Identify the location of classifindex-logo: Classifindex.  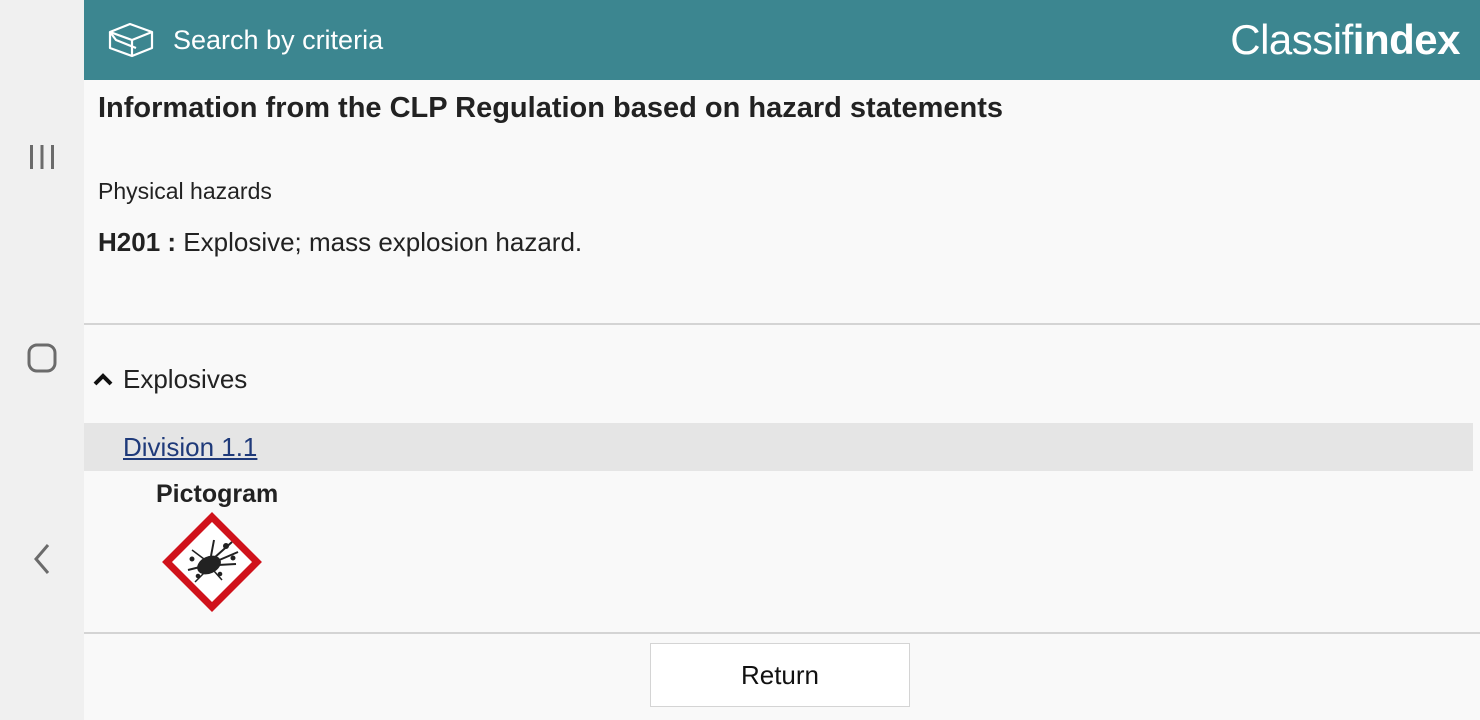
(1345, 39).